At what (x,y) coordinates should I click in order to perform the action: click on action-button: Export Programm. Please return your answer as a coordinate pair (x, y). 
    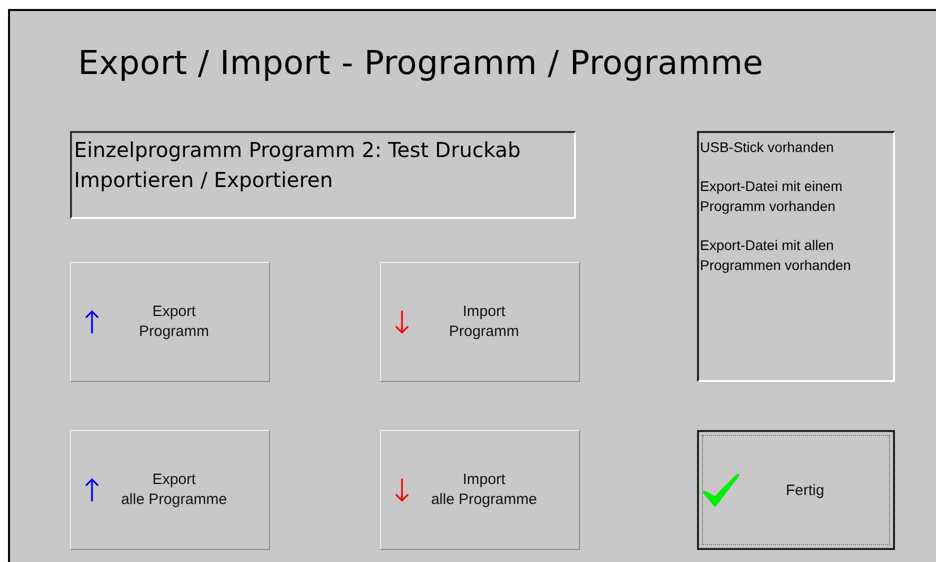
    Looking at the image, I should click on (170, 322).